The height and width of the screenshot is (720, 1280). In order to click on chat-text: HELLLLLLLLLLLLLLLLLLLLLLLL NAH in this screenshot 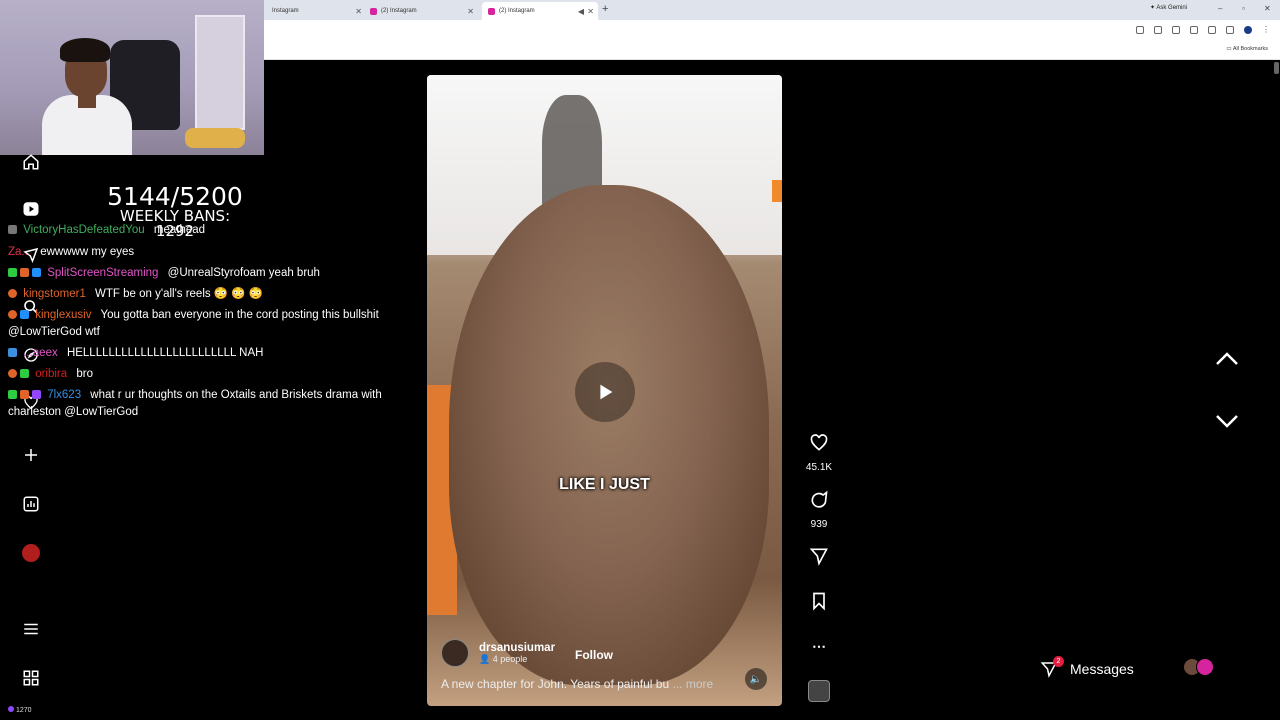, I will do `click(165, 353)`.